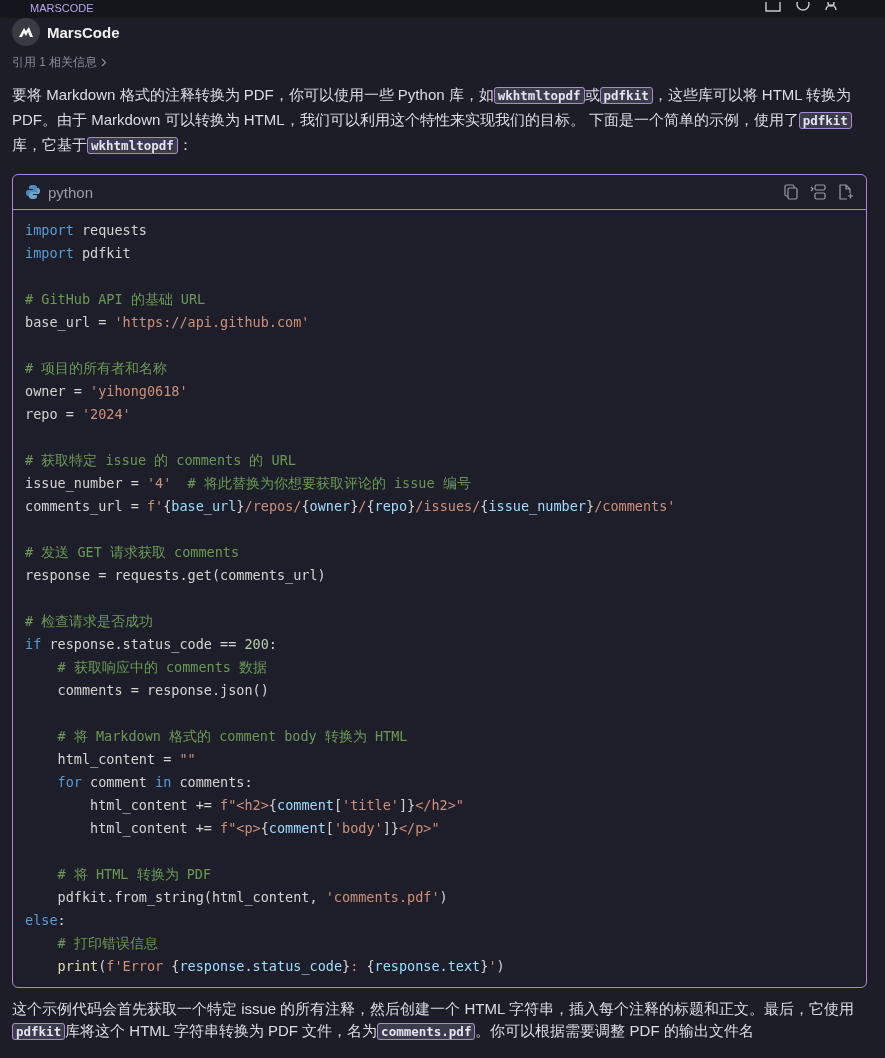  Describe the element at coordinates (151, 645) in the screenshot. I see `code-line: if response.status_code == 200:` at that location.